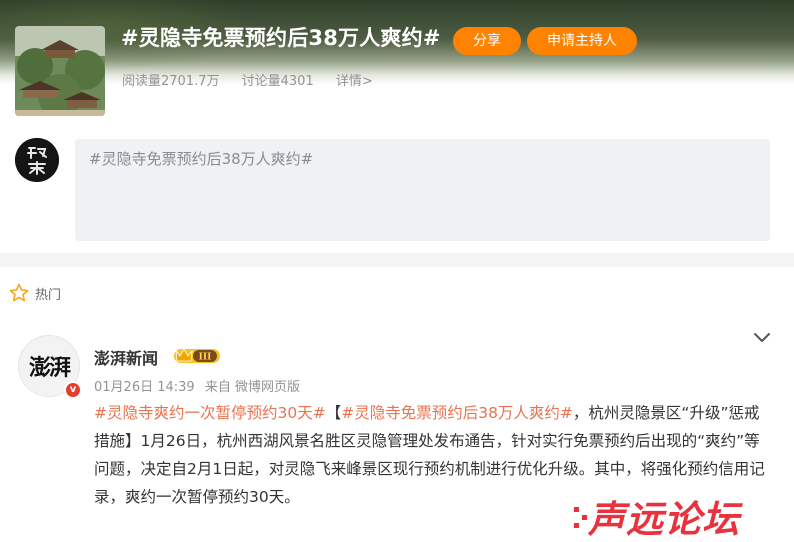  What do you see at coordinates (197, 355) in the screenshot?
I see `vip-level-badge-icon: III` at bounding box center [197, 355].